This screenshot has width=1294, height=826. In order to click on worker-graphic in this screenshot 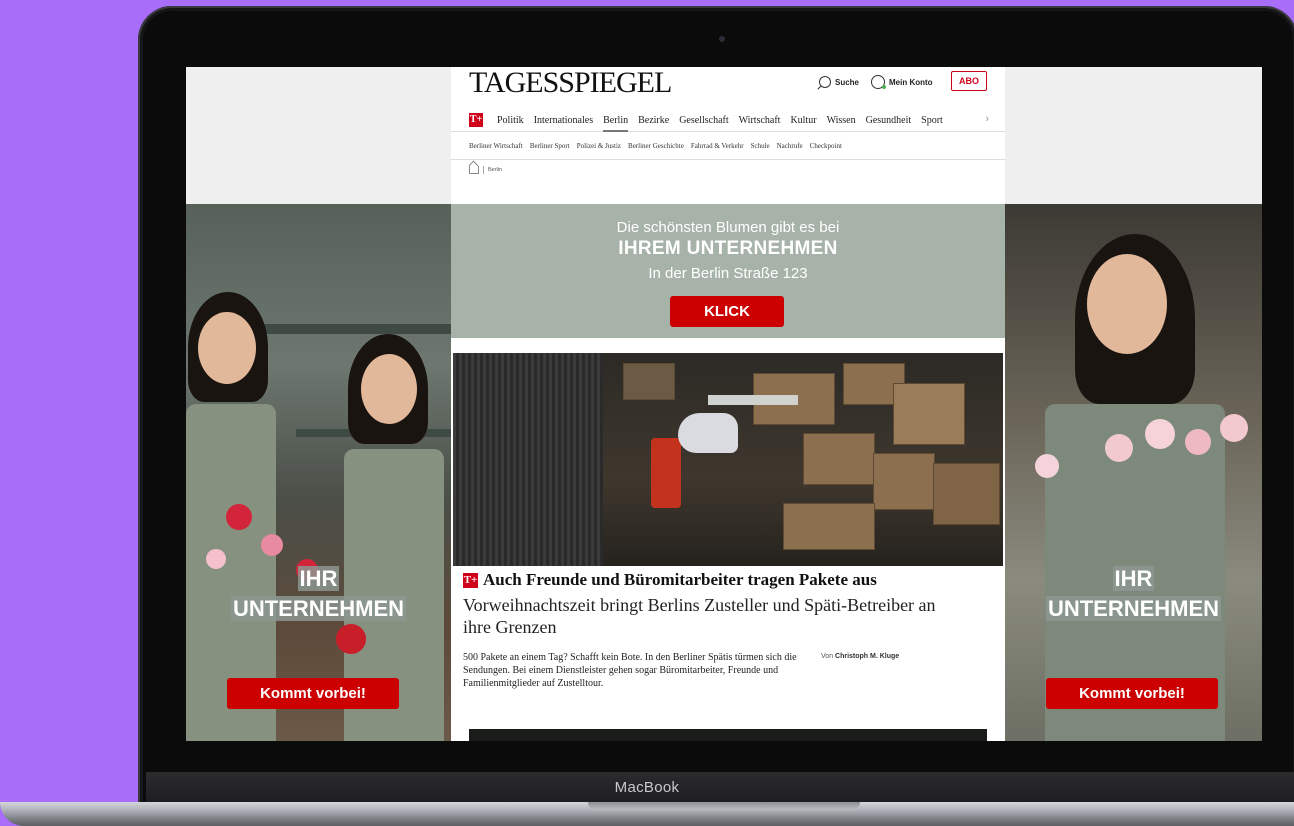, I will do `click(666, 473)`.